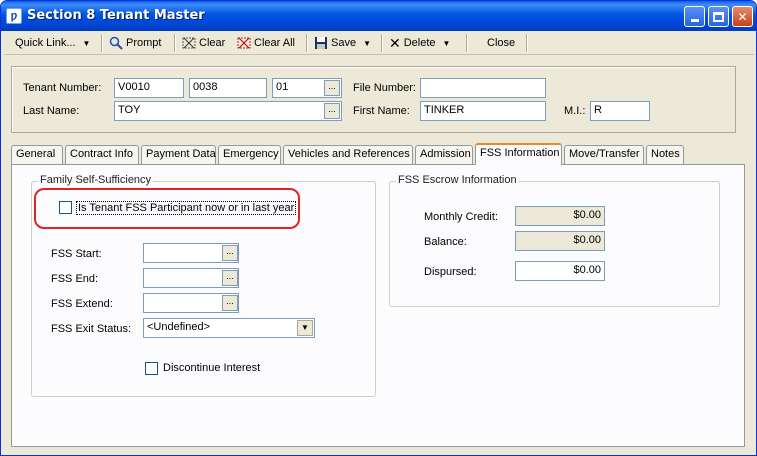 This screenshot has height=456, width=757. Describe the element at coordinates (37, 154) in the screenshot. I see `tab-general: General` at that location.